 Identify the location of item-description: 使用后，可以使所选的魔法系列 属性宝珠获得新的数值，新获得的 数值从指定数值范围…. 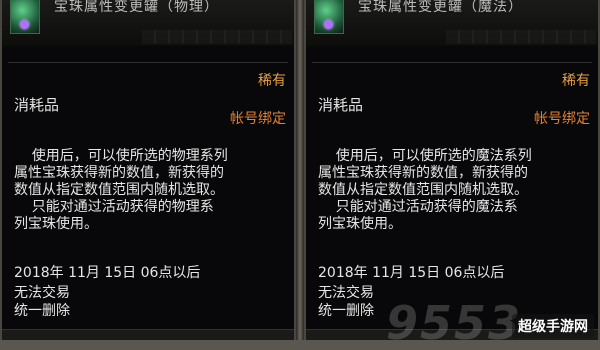
(425, 190).